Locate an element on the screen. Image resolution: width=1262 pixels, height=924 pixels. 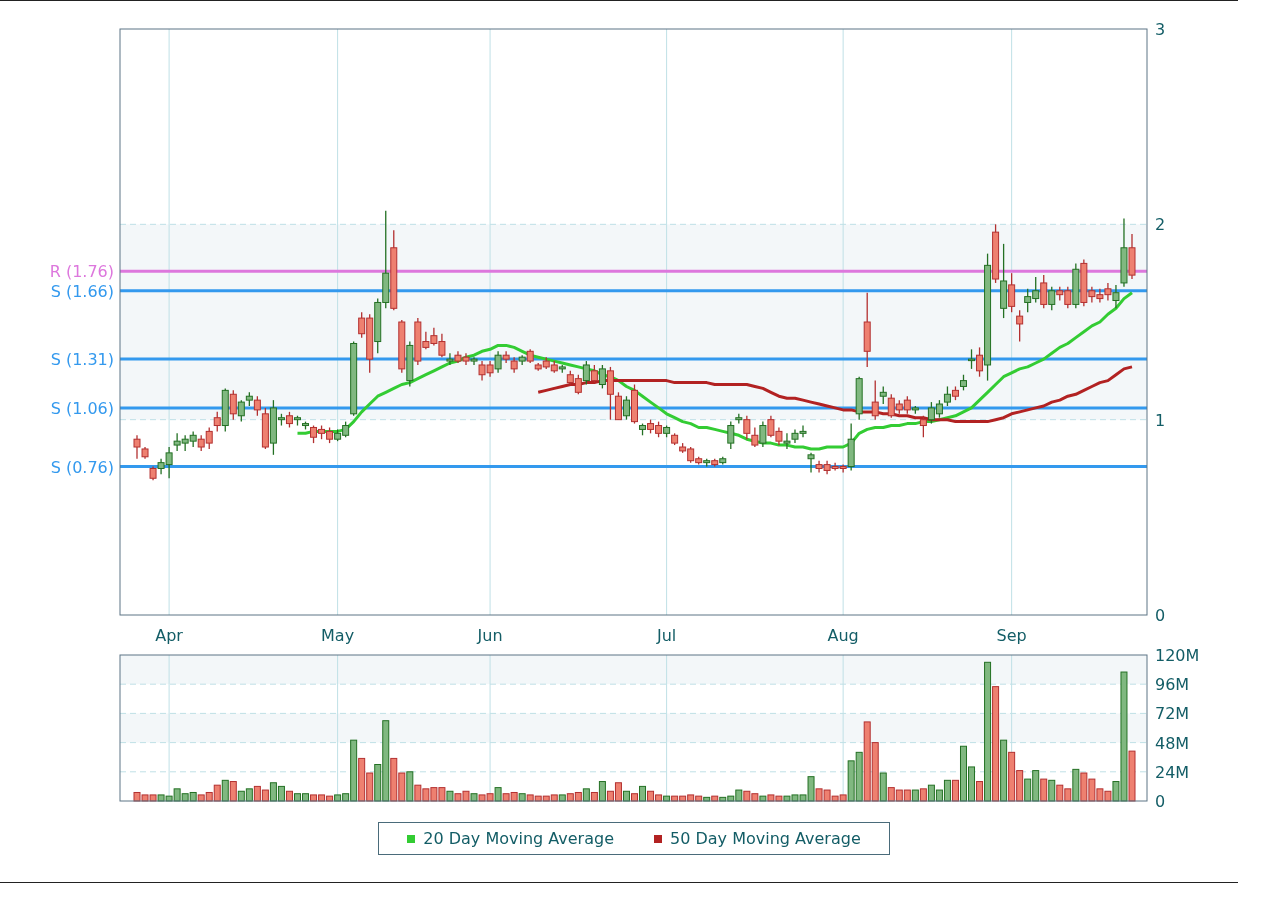
axis-tick-label: 96M is located at coordinates (1172, 685).